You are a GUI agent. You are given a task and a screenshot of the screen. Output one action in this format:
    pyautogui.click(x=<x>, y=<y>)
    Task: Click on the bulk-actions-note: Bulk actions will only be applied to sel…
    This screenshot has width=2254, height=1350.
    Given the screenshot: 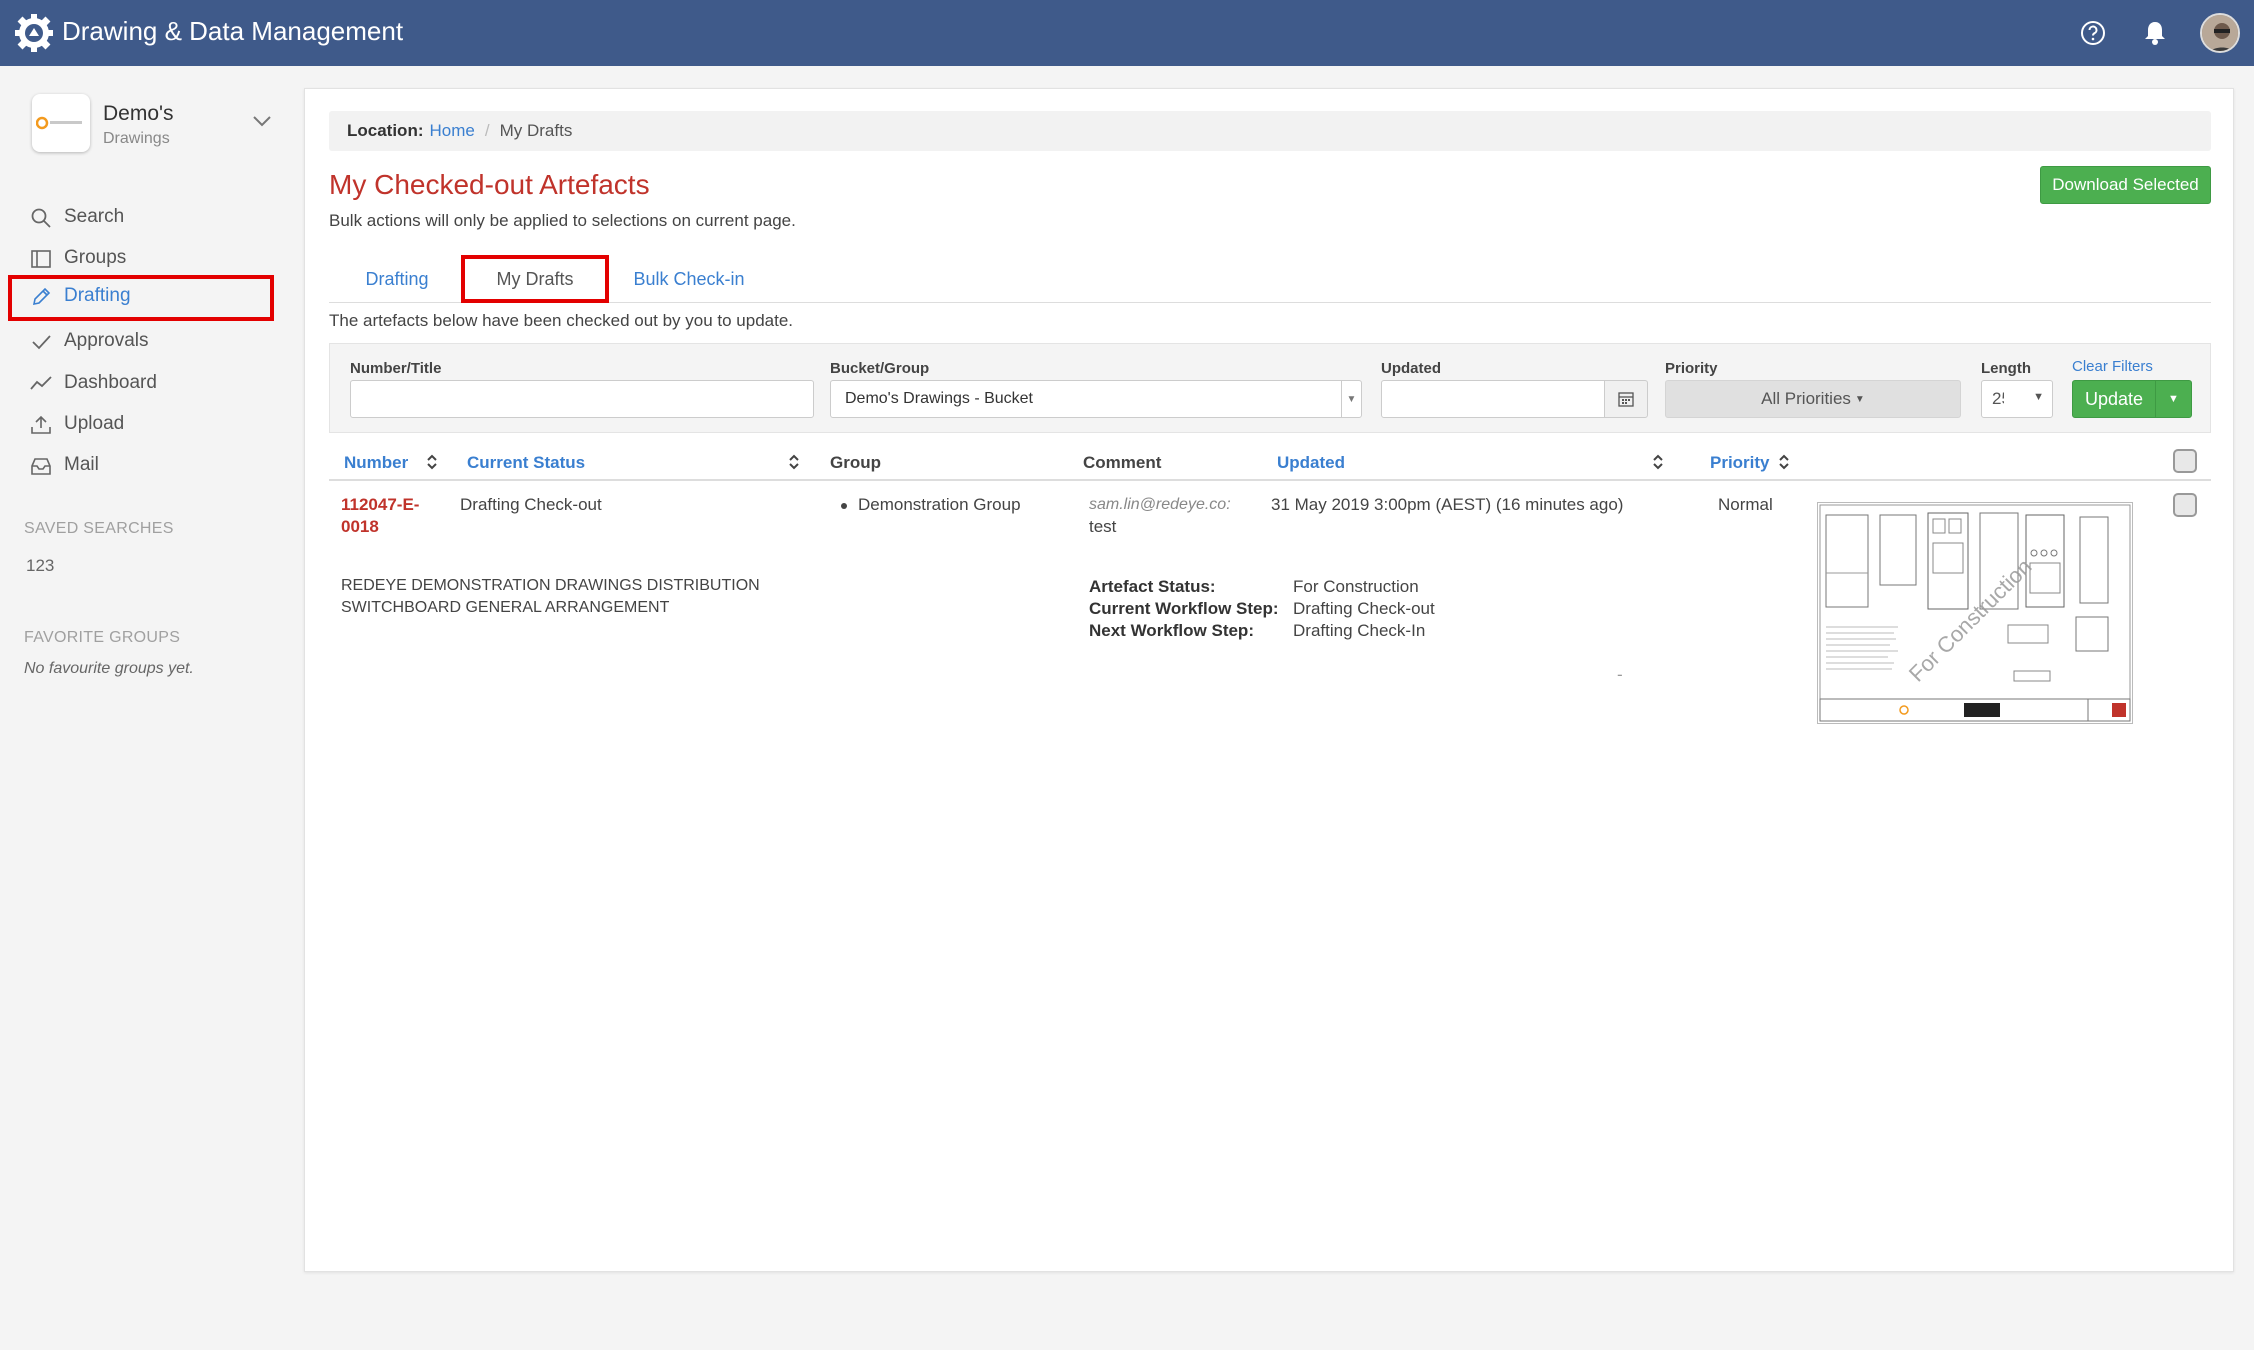 What is the action you would take?
    pyautogui.click(x=562, y=220)
    